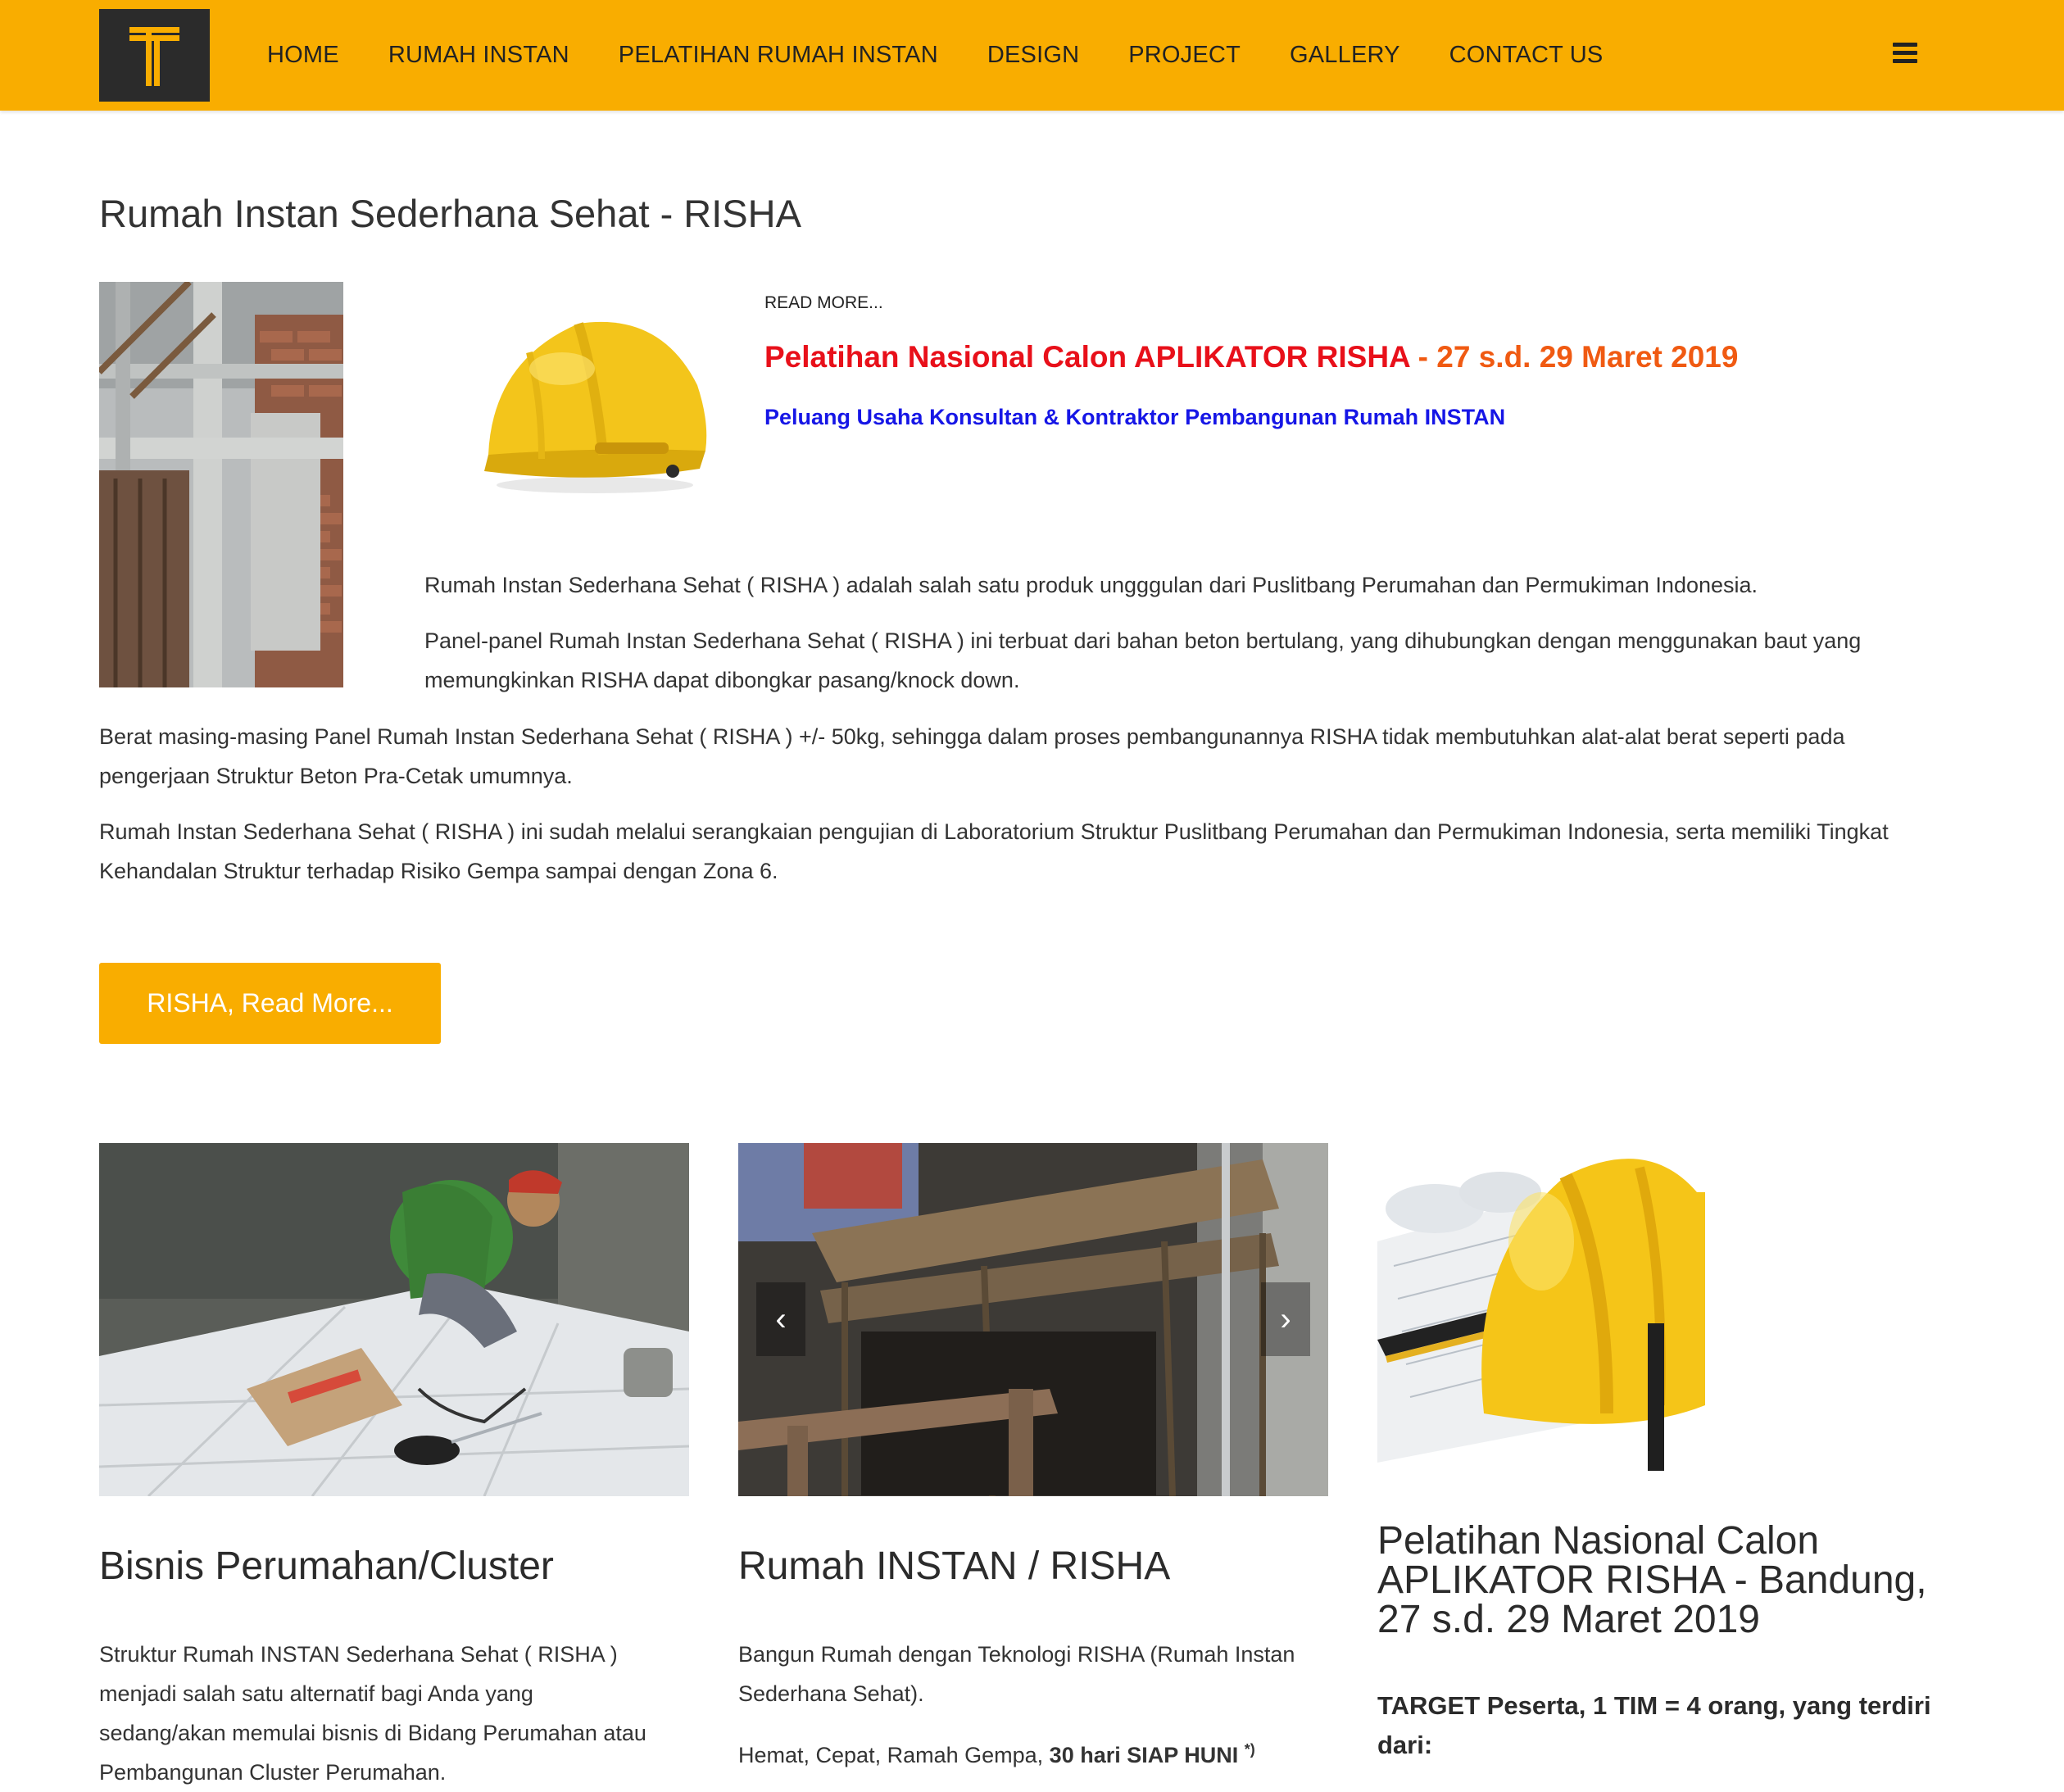 Image resolution: width=2064 pixels, height=1792 pixels. Describe the element at coordinates (595, 405) in the screenshot. I see `yellow-helmet-image` at that location.